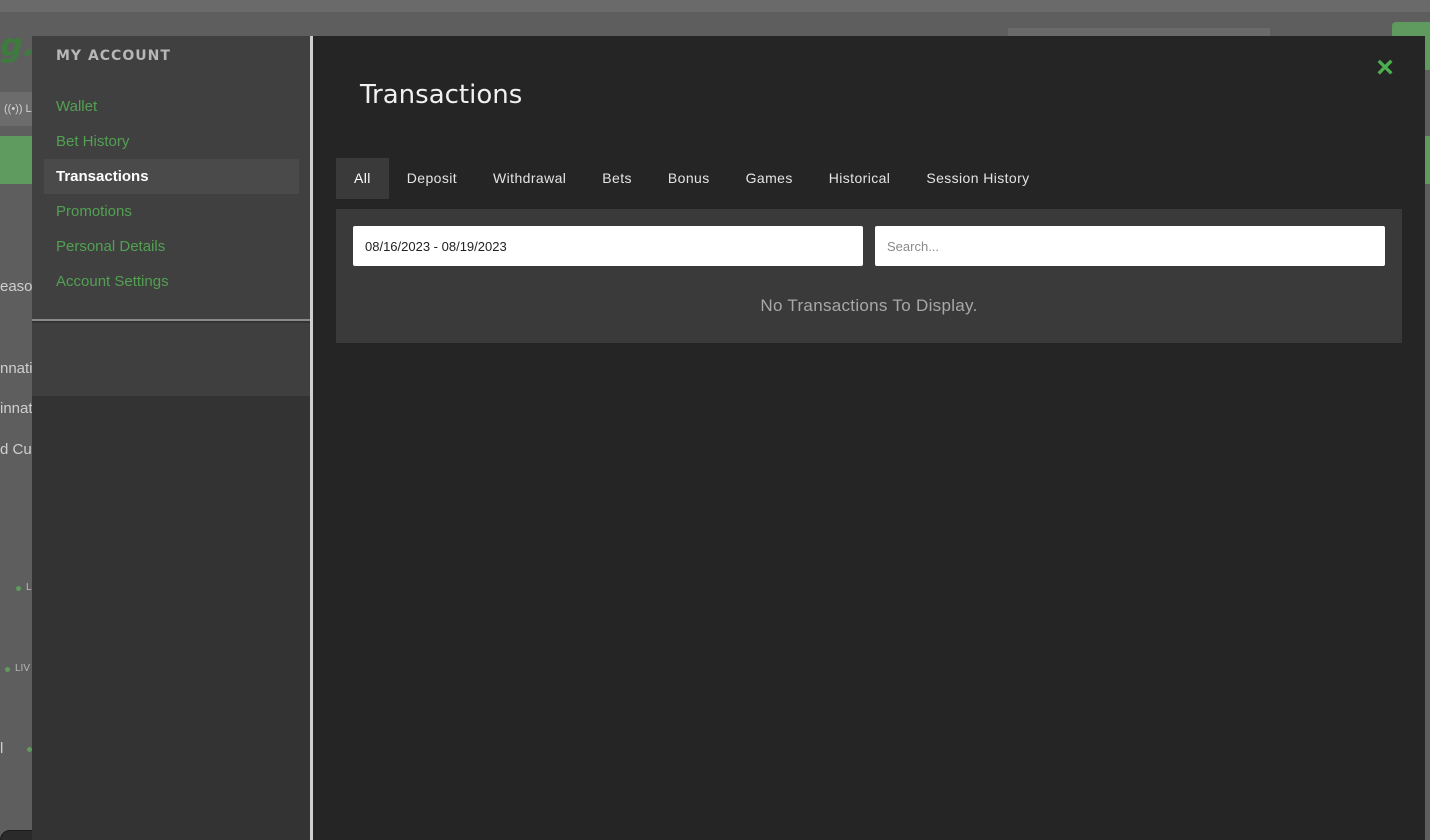 Image resolution: width=1430 pixels, height=840 pixels. I want to click on close-icon: ×, so click(1385, 68).